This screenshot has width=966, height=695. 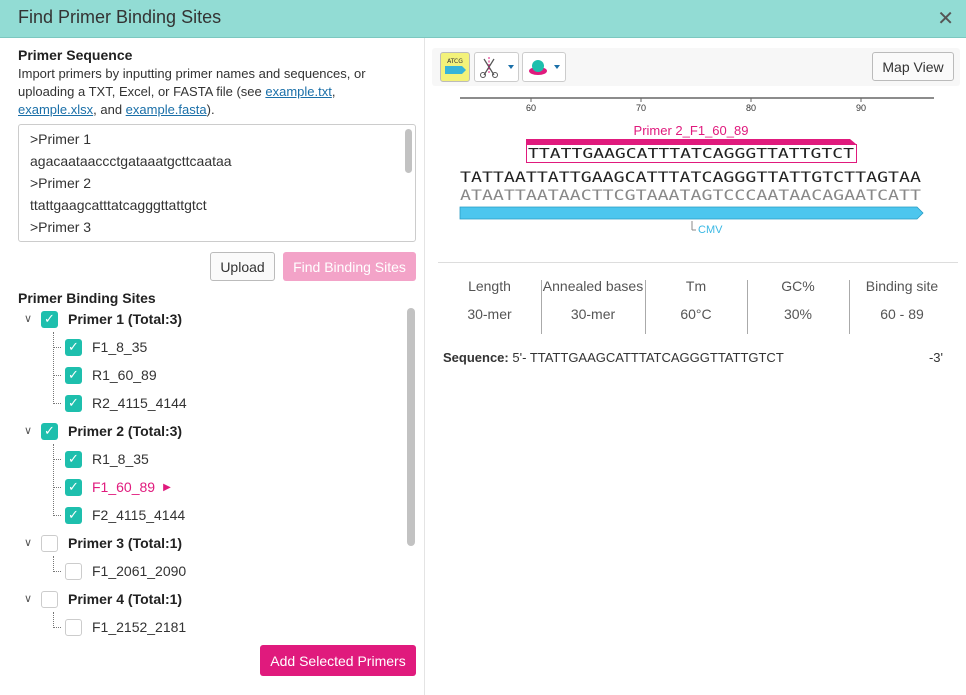 I want to click on sequence-prefix: 5'-, so click(x=519, y=357).